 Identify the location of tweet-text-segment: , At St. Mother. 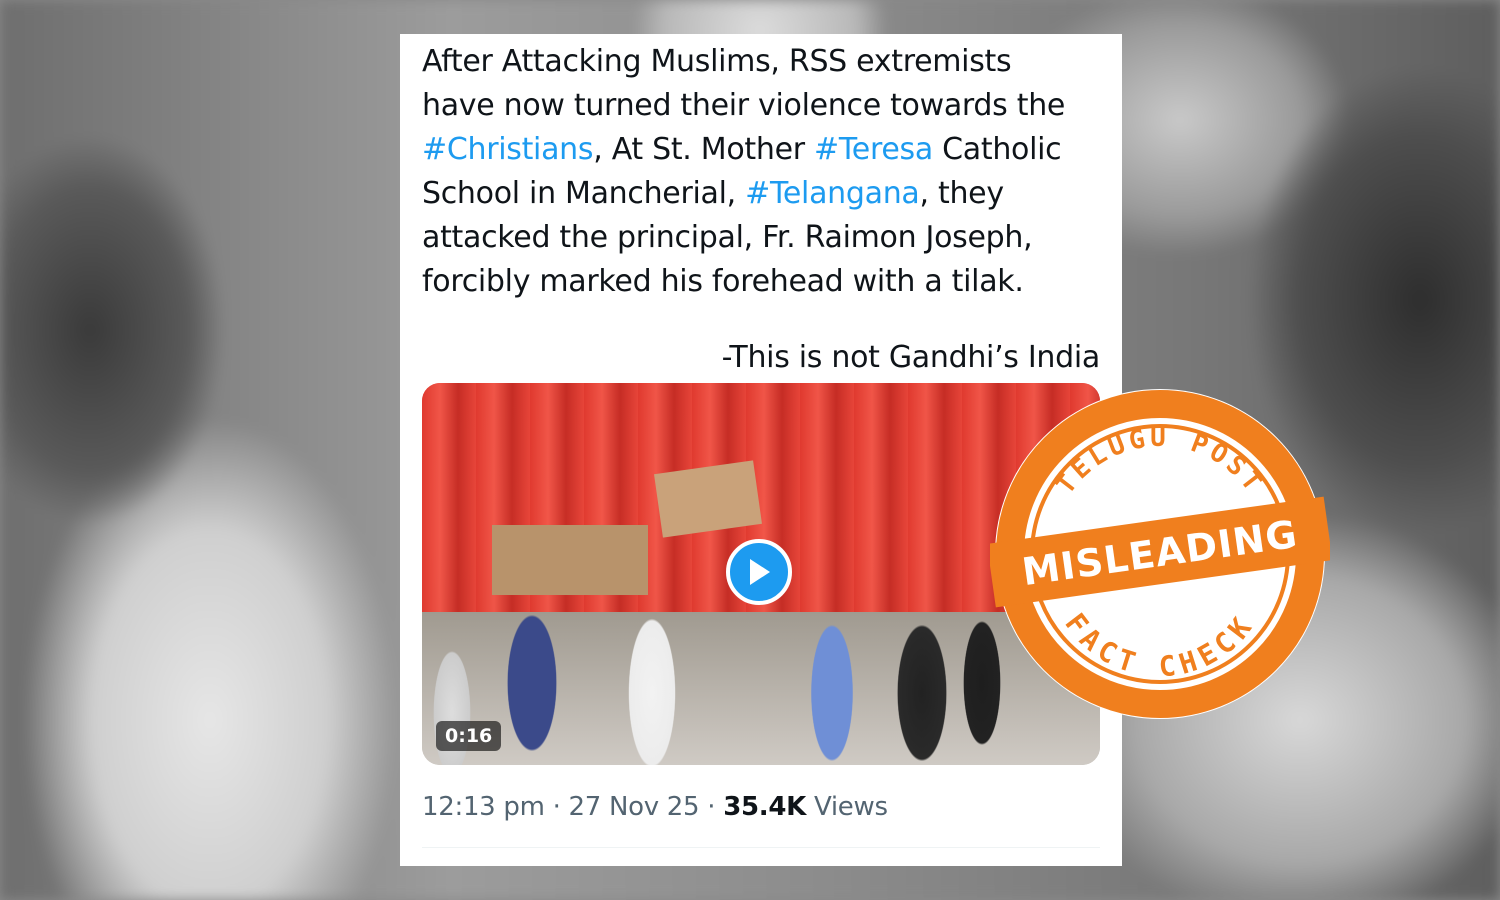
(704, 149).